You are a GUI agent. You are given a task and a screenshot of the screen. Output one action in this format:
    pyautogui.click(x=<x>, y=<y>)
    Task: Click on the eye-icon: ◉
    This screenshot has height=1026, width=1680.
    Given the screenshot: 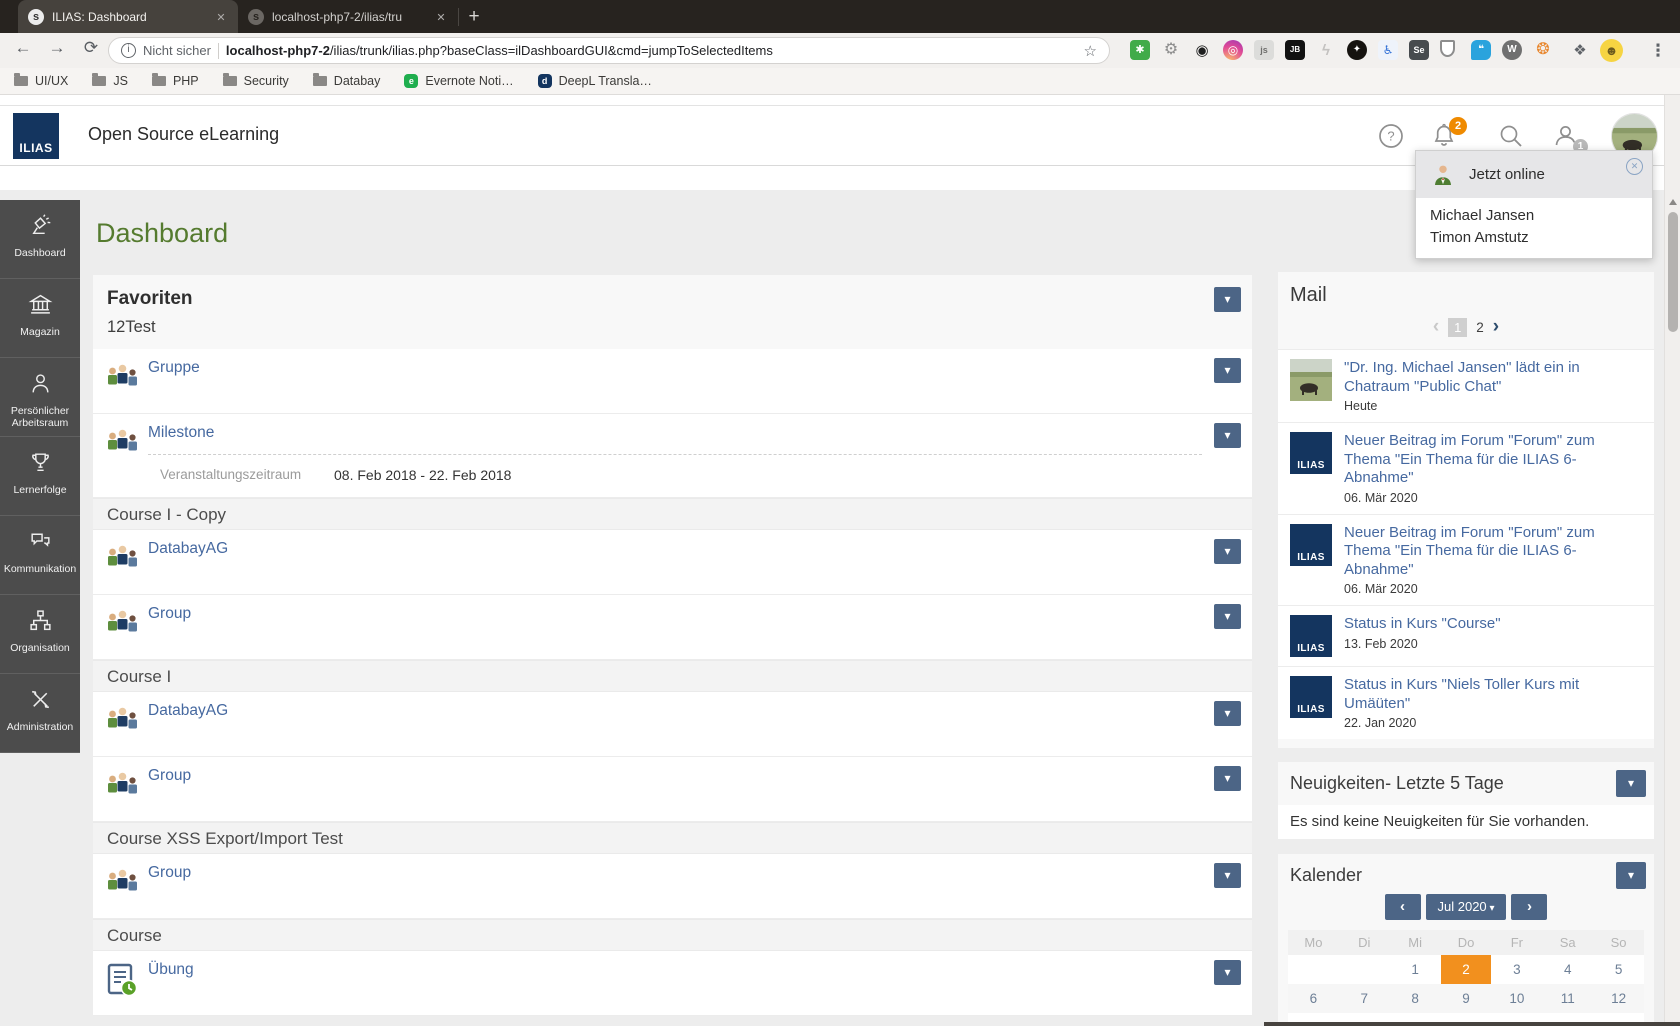 What is the action you would take?
    pyautogui.click(x=1202, y=50)
    